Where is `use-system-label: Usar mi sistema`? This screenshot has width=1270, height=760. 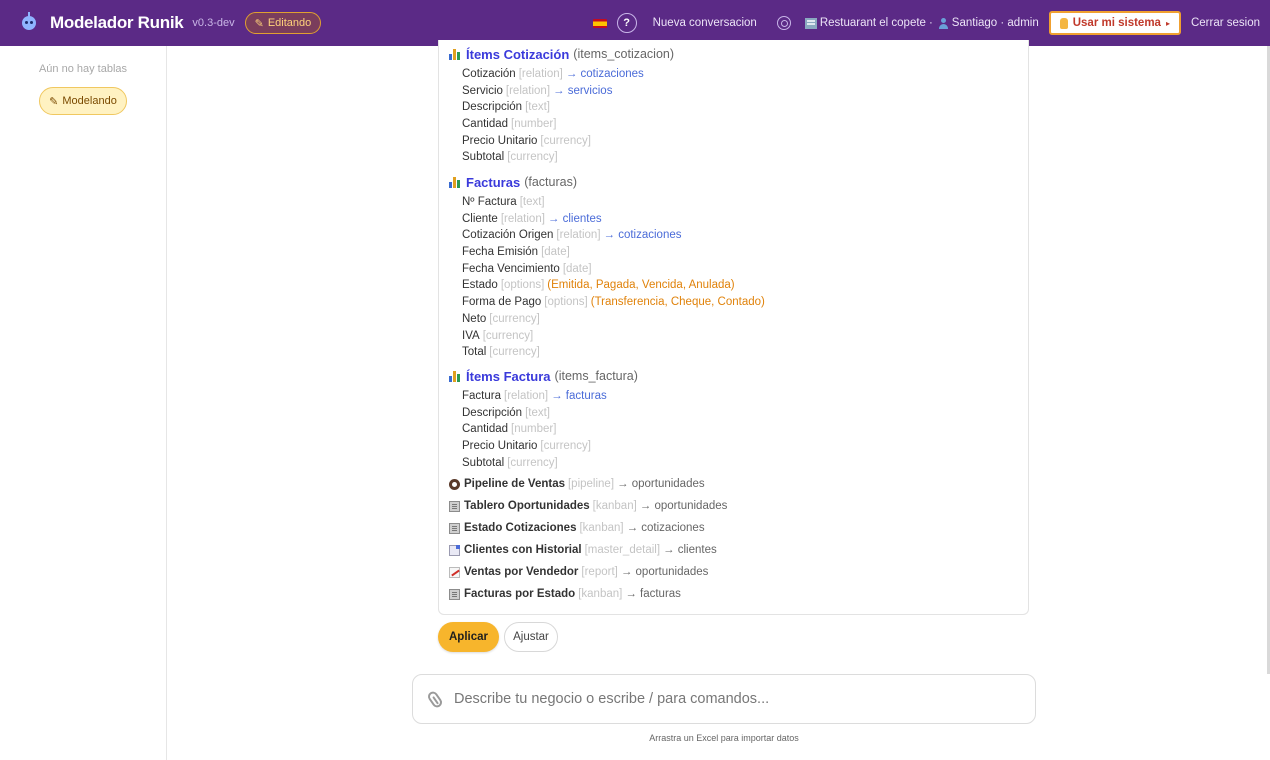
use-system-label: Usar mi sistema is located at coordinates (1116, 23).